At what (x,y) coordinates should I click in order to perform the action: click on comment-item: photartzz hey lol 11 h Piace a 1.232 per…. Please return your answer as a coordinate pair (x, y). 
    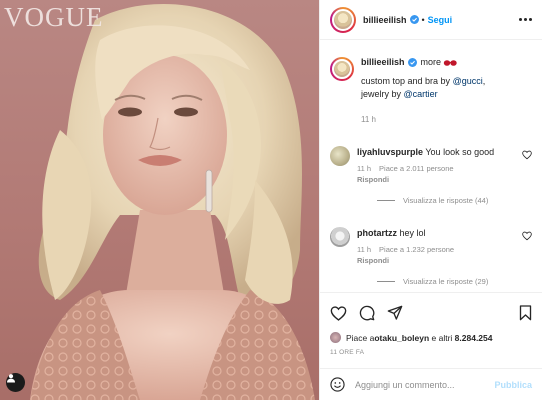
    Looking at the image, I should click on (431, 256).